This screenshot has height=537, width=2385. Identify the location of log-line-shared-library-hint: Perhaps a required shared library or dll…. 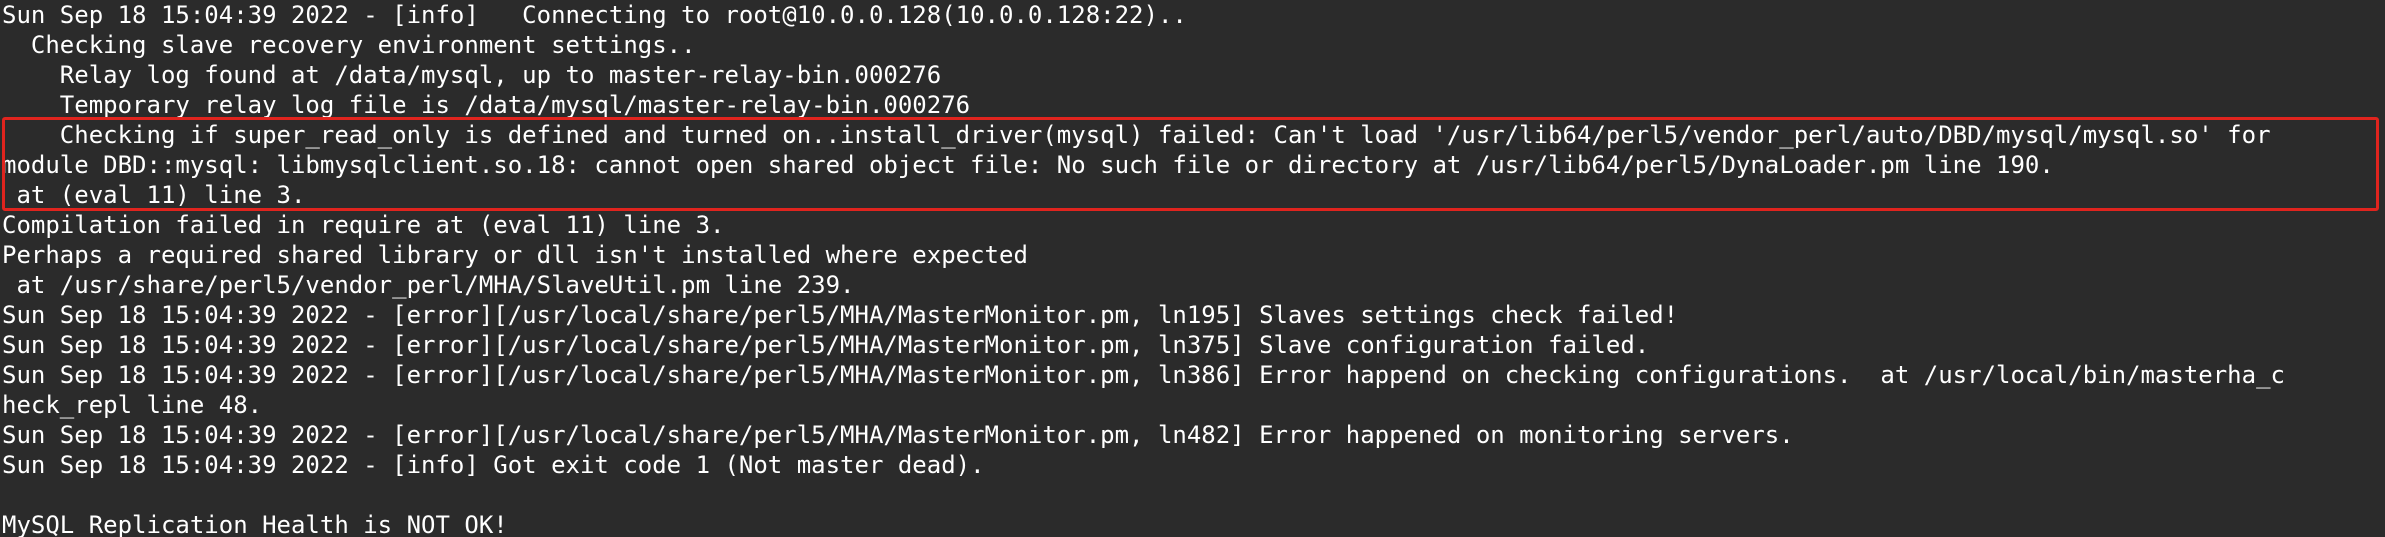
(515, 255).